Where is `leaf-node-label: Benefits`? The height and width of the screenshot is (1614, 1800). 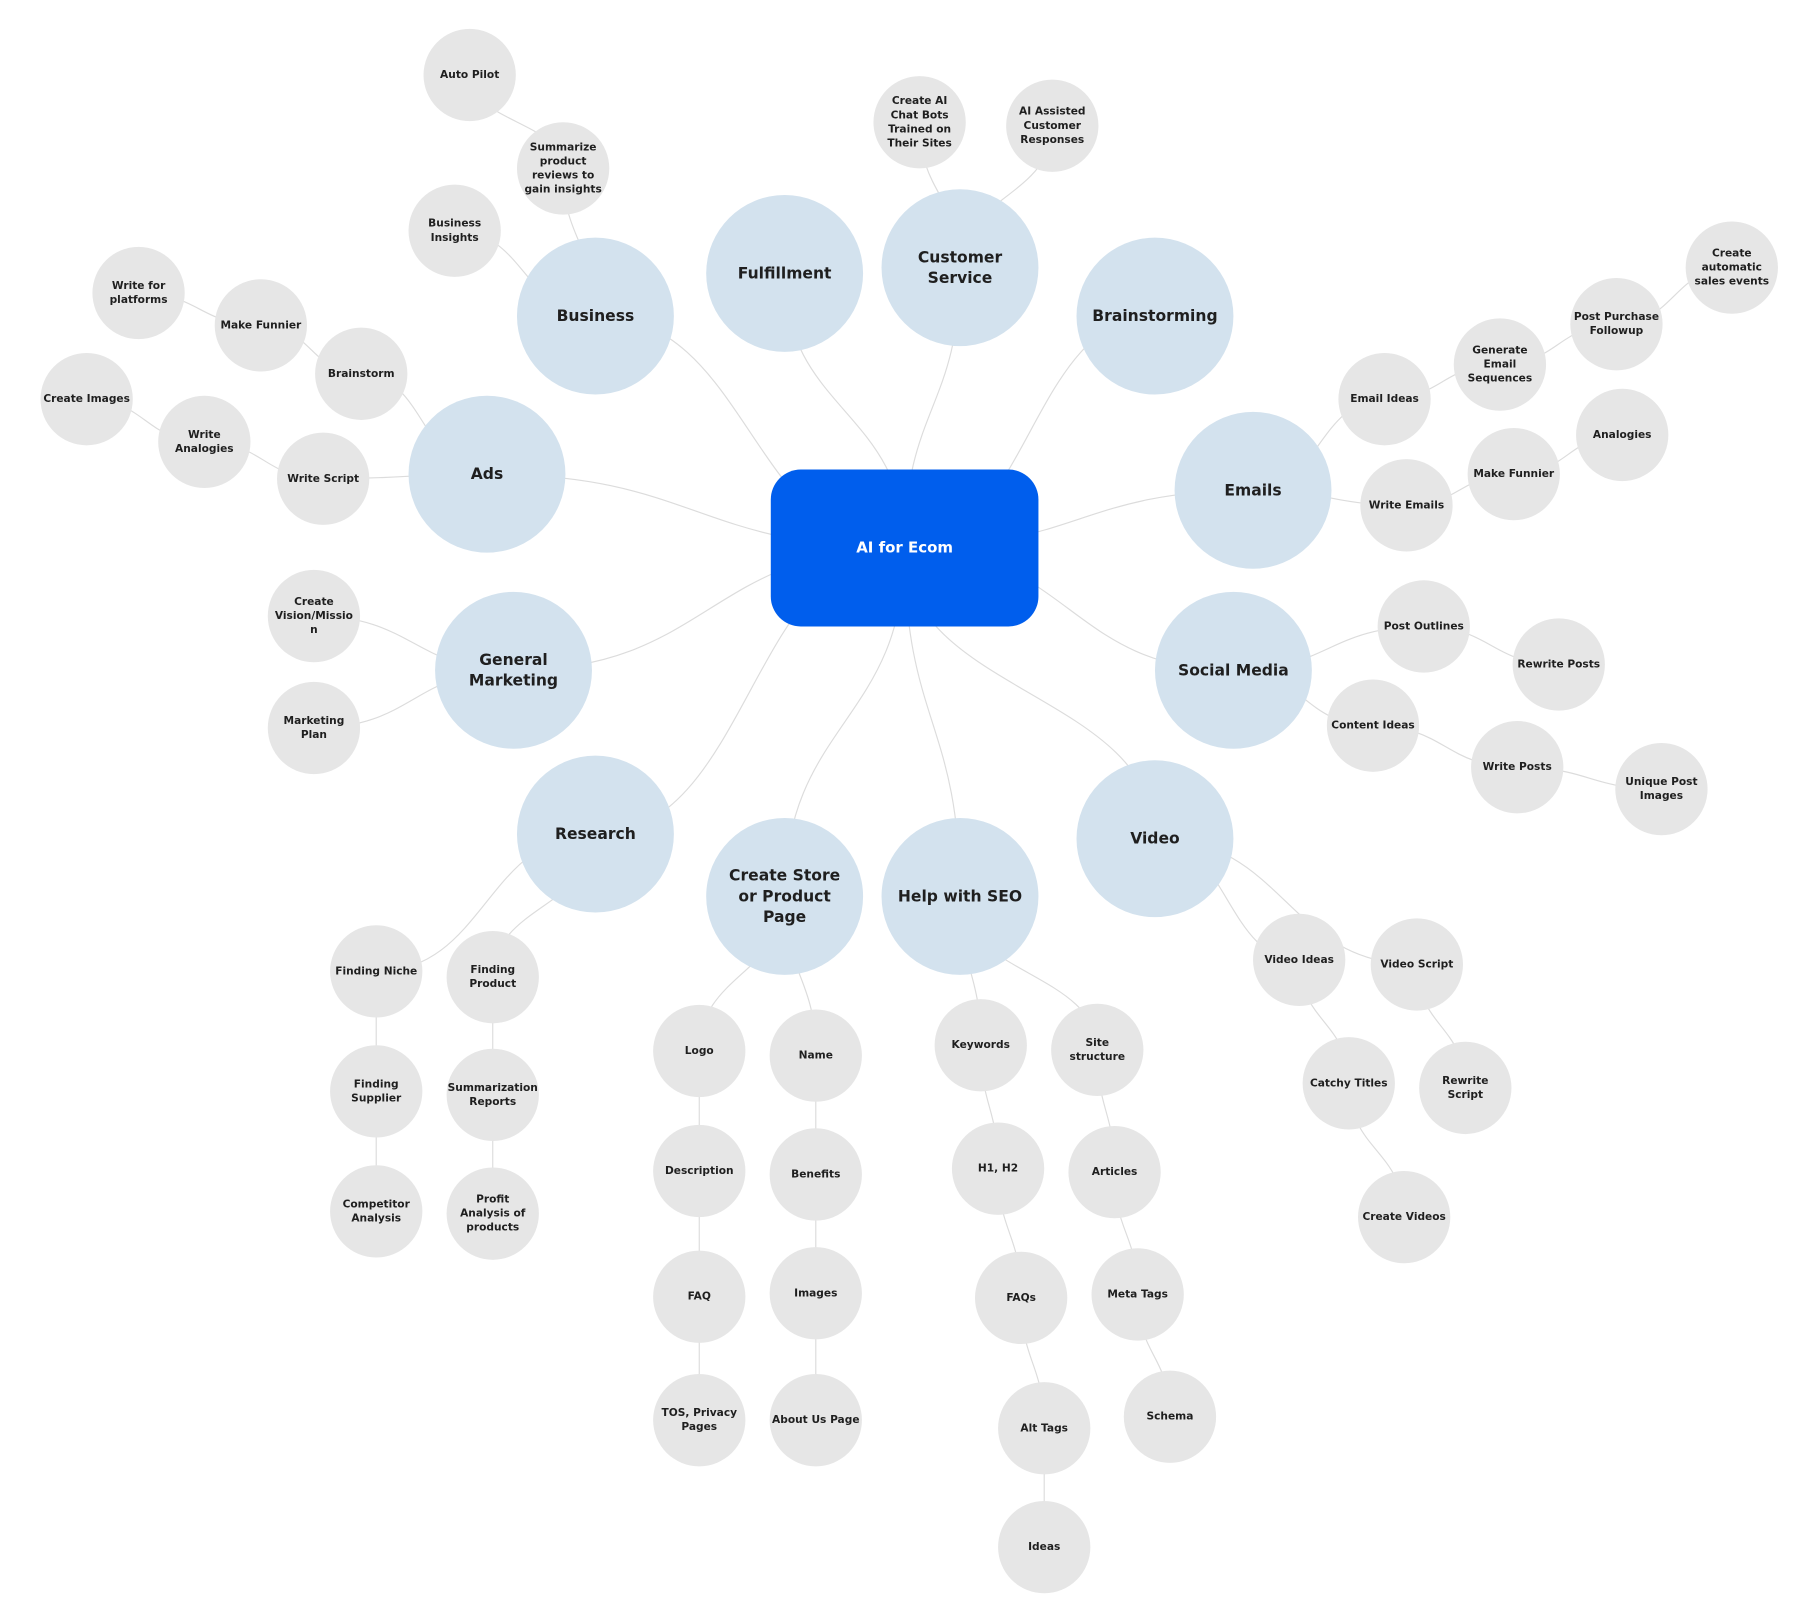 leaf-node-label: Benefits is located at coordinates (815, 1173).